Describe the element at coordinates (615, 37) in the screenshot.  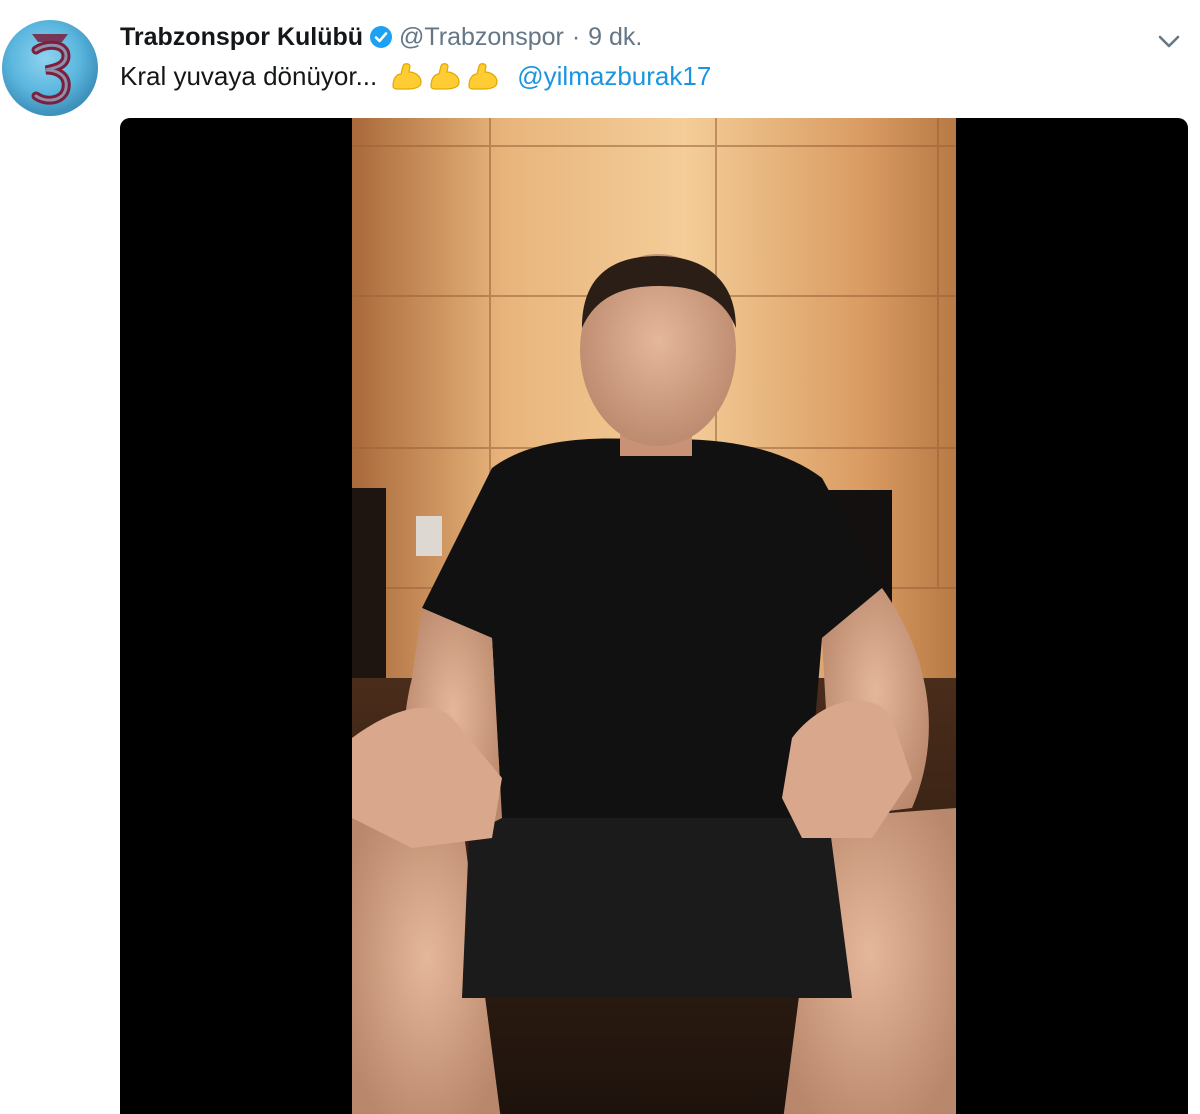
I see `timestamp: 9 dk.` at that location.